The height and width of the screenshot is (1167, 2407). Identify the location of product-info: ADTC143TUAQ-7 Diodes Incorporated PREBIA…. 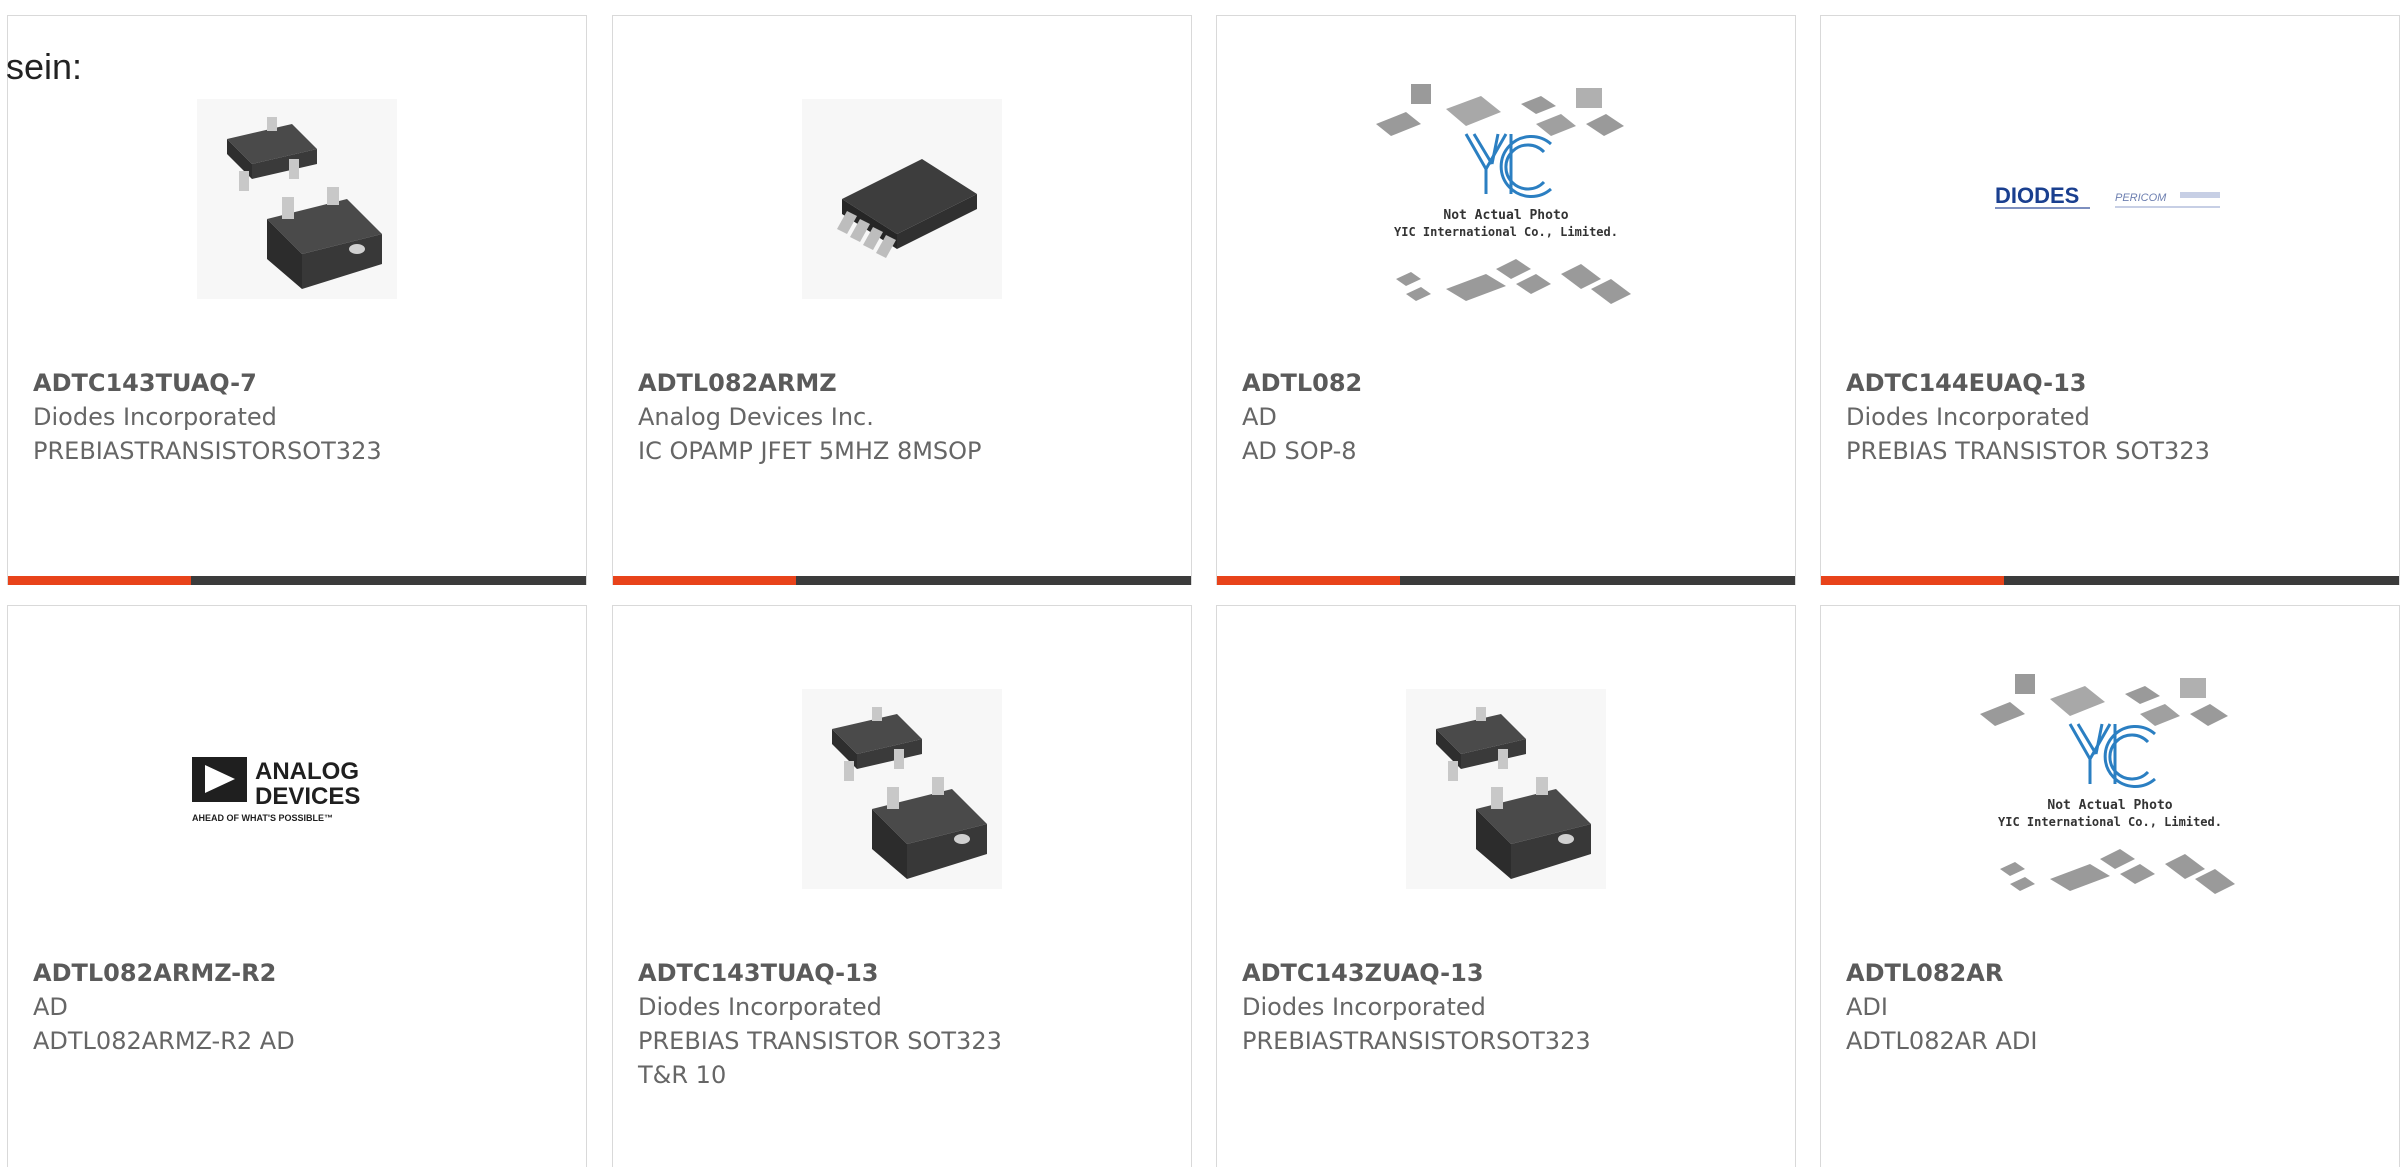
(299, 417).